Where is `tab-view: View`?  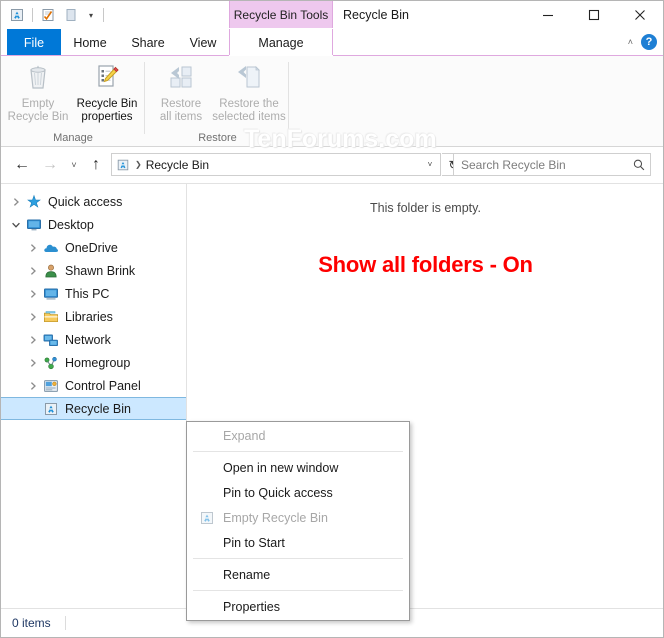
tab-view: View is located at coordinates (203, 42).